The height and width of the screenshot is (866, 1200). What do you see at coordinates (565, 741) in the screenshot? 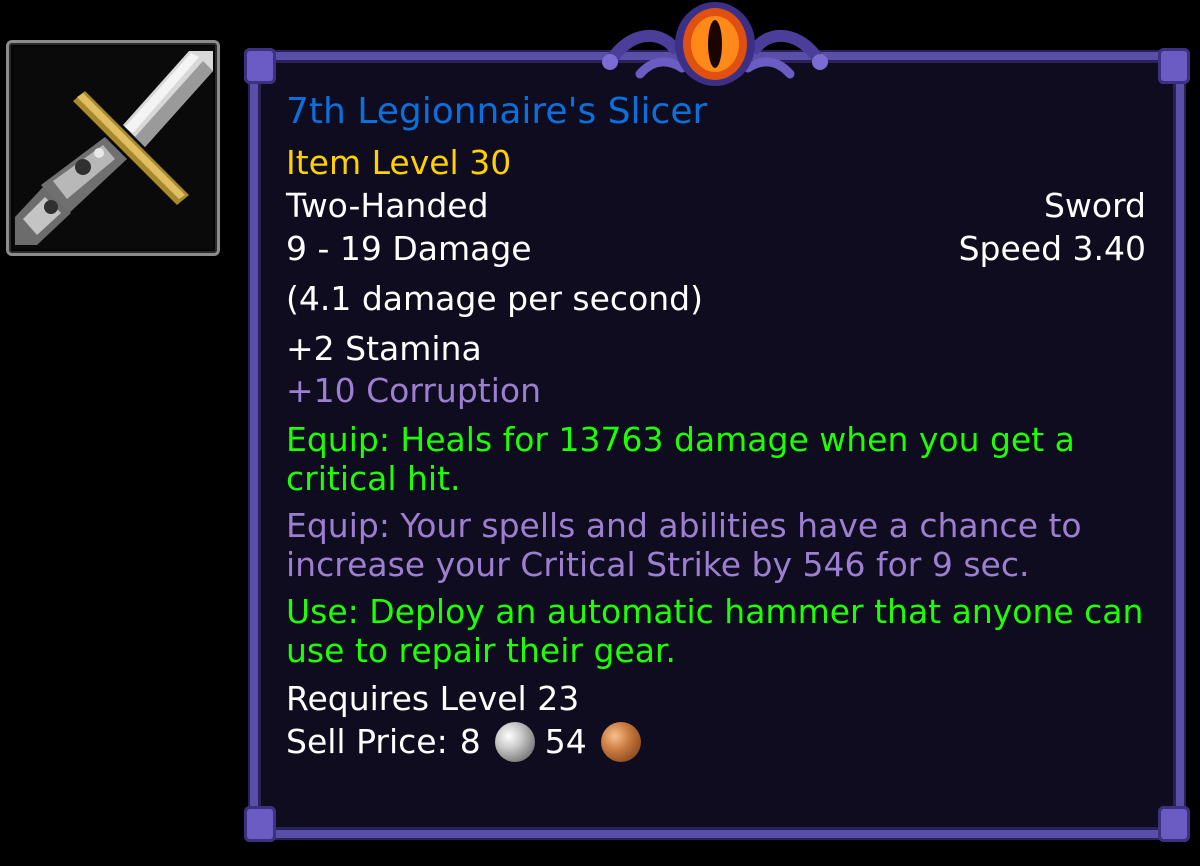
I see `sell-price-copper: 54` at bounding box center [565, 741].